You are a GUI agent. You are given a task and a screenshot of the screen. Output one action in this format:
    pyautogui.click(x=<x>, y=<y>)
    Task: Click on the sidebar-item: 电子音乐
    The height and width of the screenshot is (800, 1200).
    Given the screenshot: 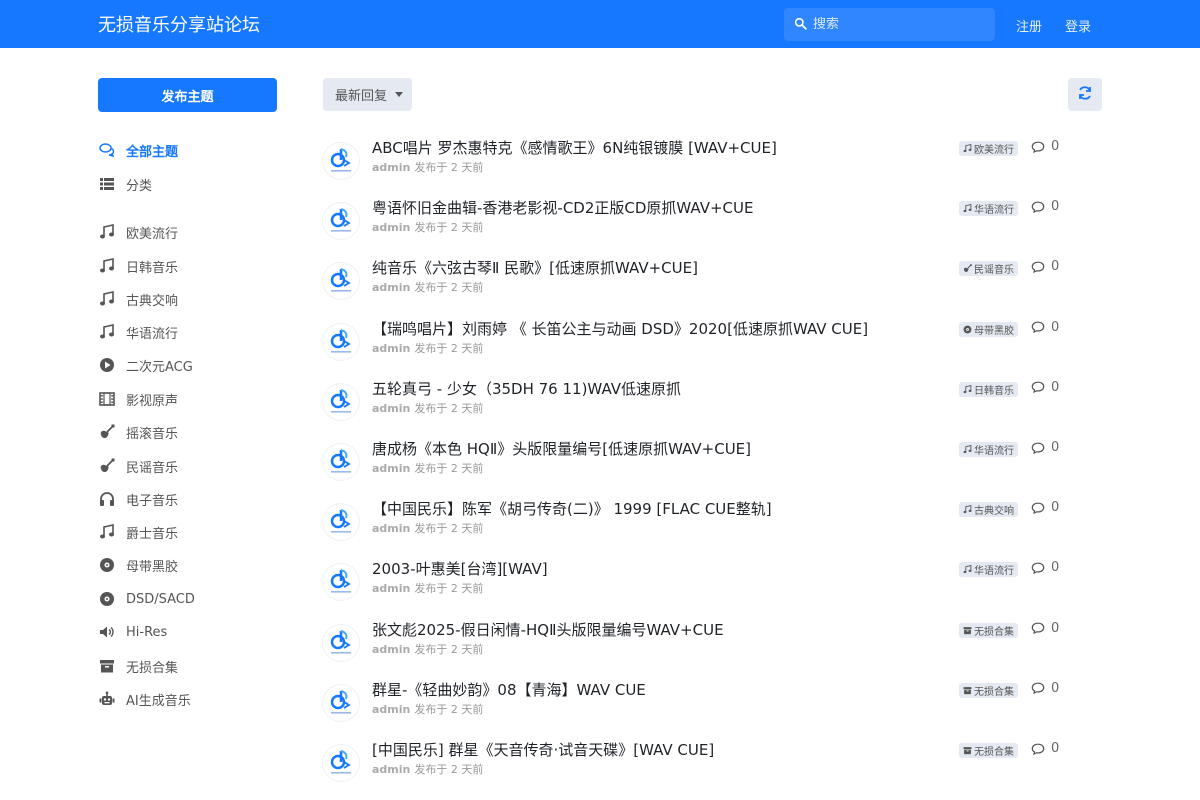 What is the action you would take?
    pyautogui.click(x=138, y=499)
    